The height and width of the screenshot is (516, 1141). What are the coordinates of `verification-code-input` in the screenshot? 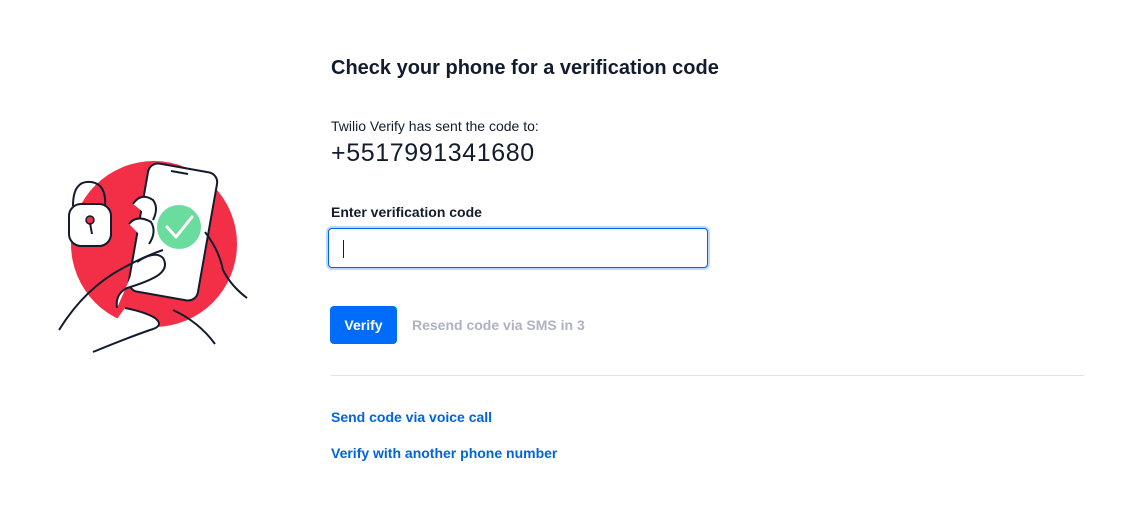 It's located at (518, 248).